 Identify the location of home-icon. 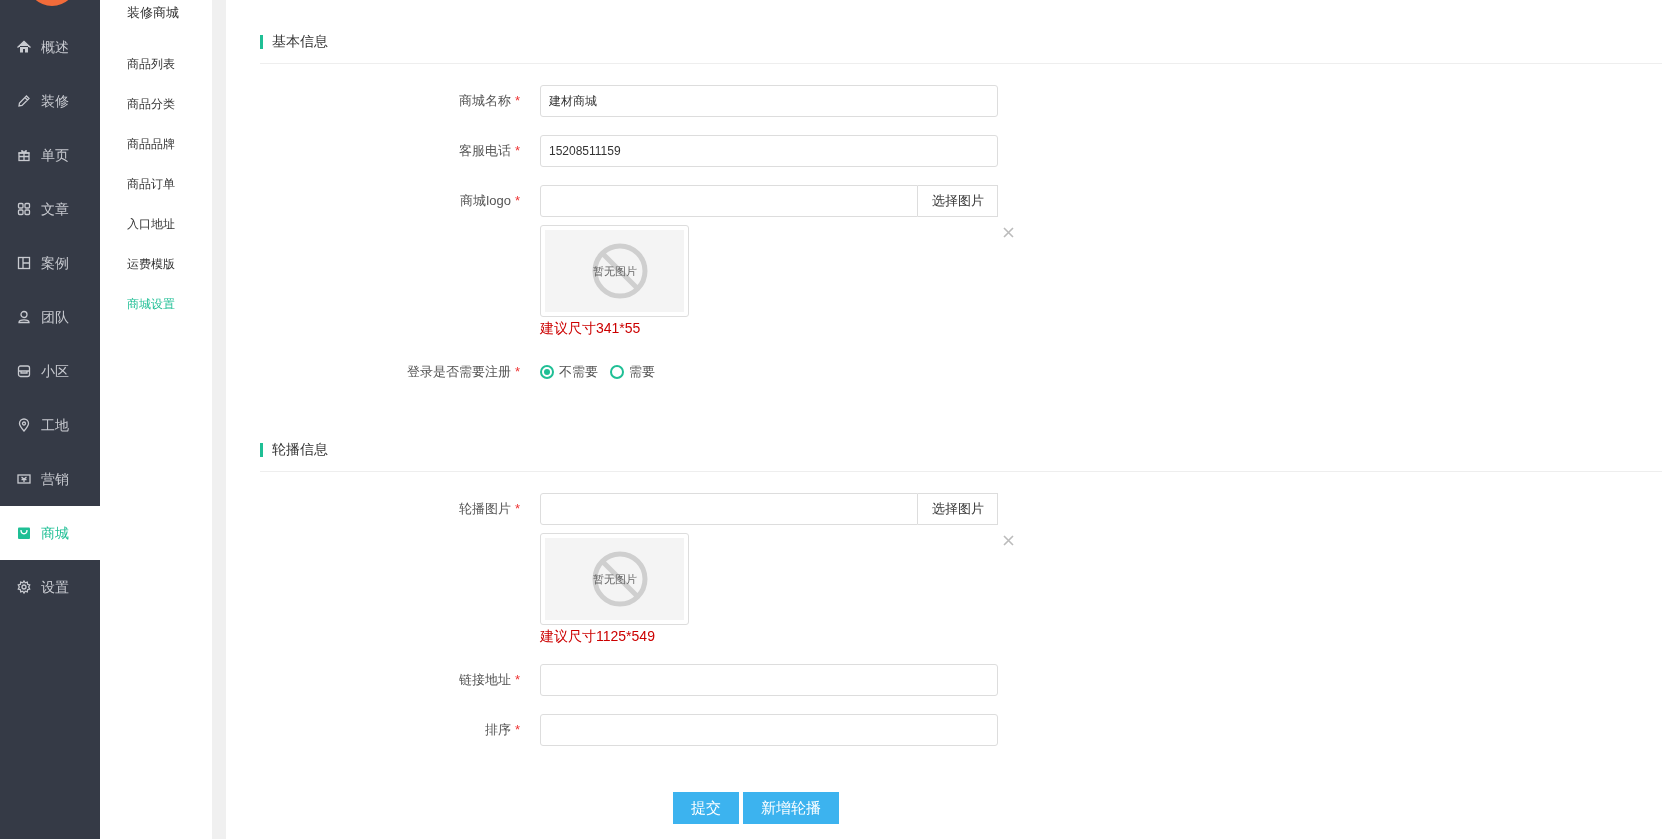
(24, 47).